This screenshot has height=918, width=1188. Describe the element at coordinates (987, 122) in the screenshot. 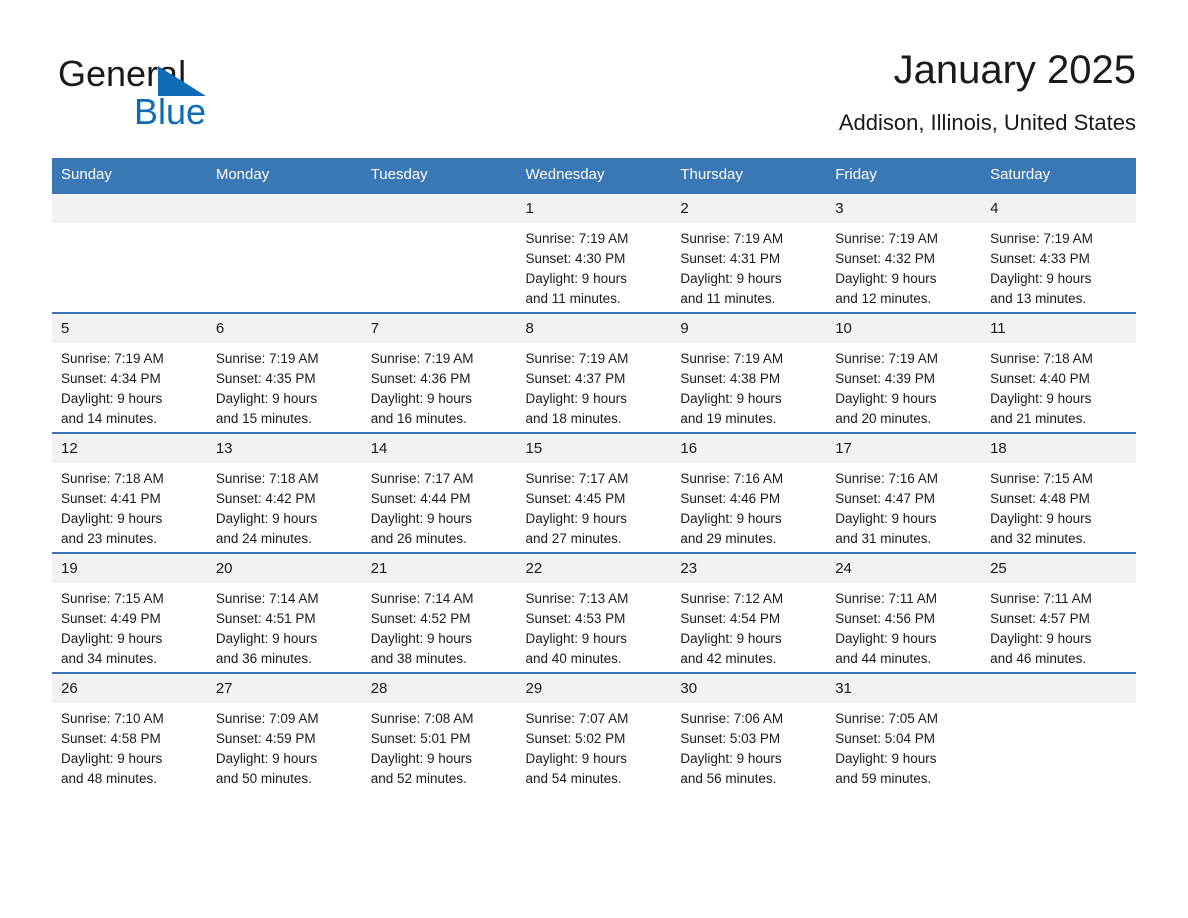

I see `page-subtitle: Addison, Illinois, United States` at that location.